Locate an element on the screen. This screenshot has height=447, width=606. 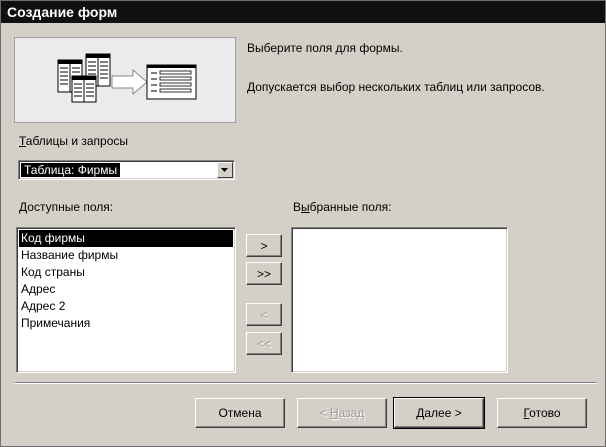
button-text: азад is located at coordinates (351, 412).